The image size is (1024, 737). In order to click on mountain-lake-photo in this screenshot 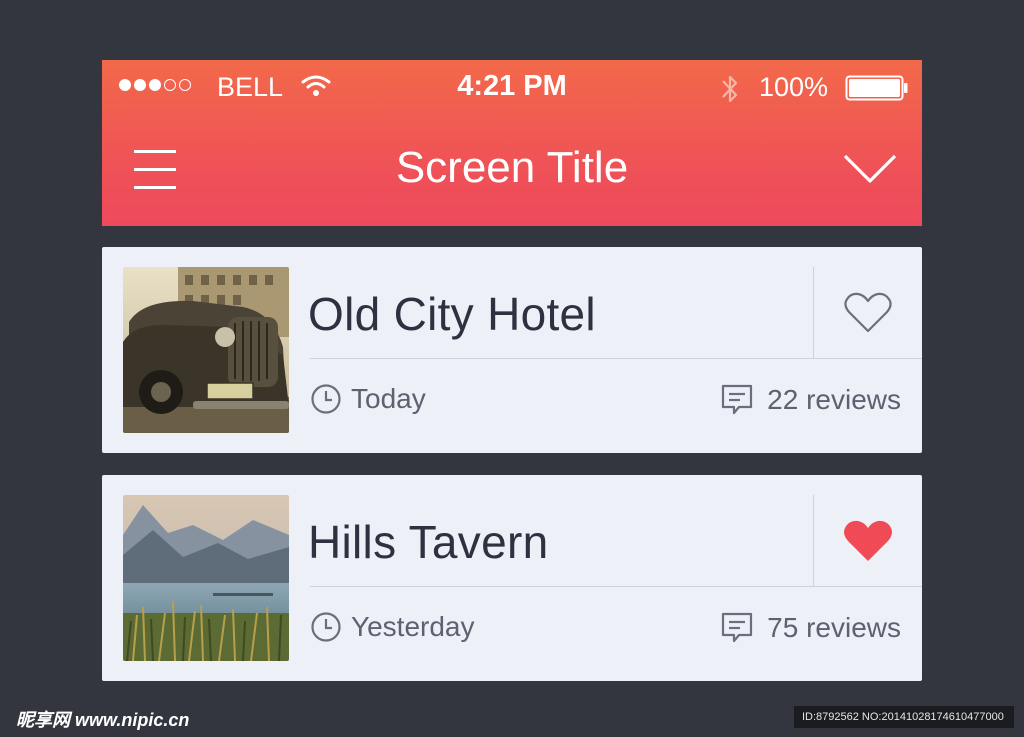, I will do `click(206, 578)`.